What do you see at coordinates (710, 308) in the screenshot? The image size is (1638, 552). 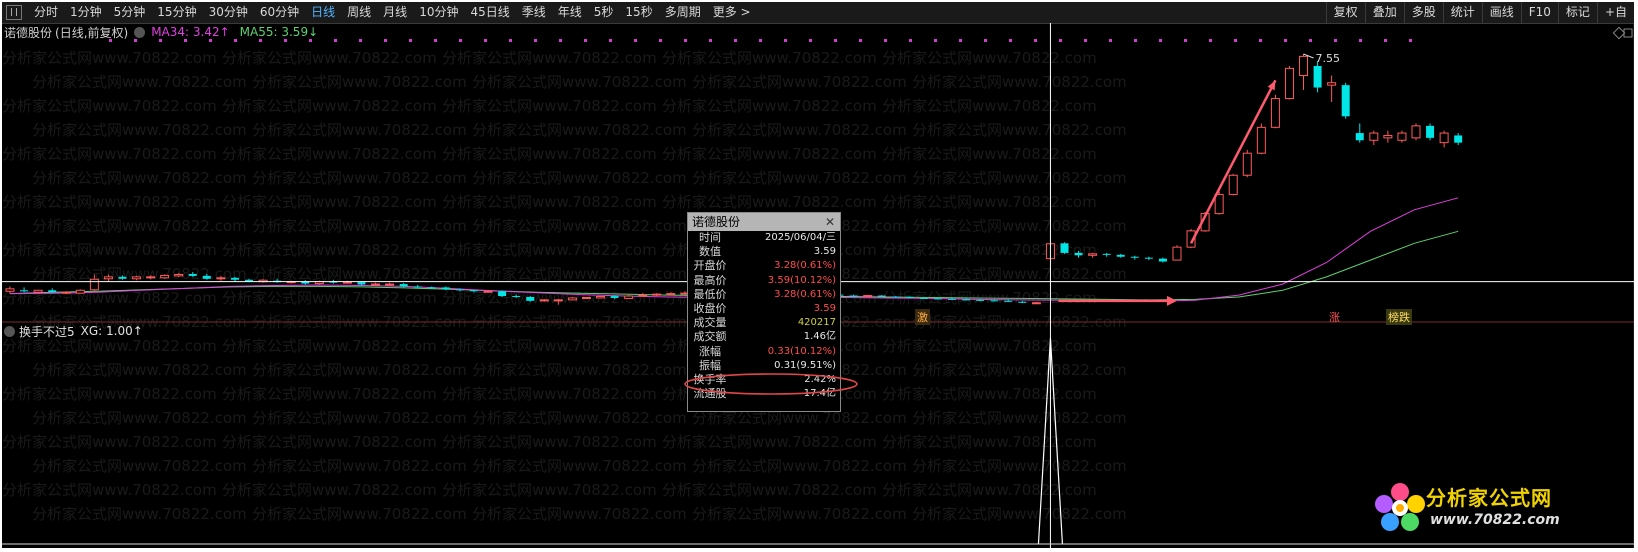 I see `tooltip-row-label: 收盘价` at bounding box center [710, 308].